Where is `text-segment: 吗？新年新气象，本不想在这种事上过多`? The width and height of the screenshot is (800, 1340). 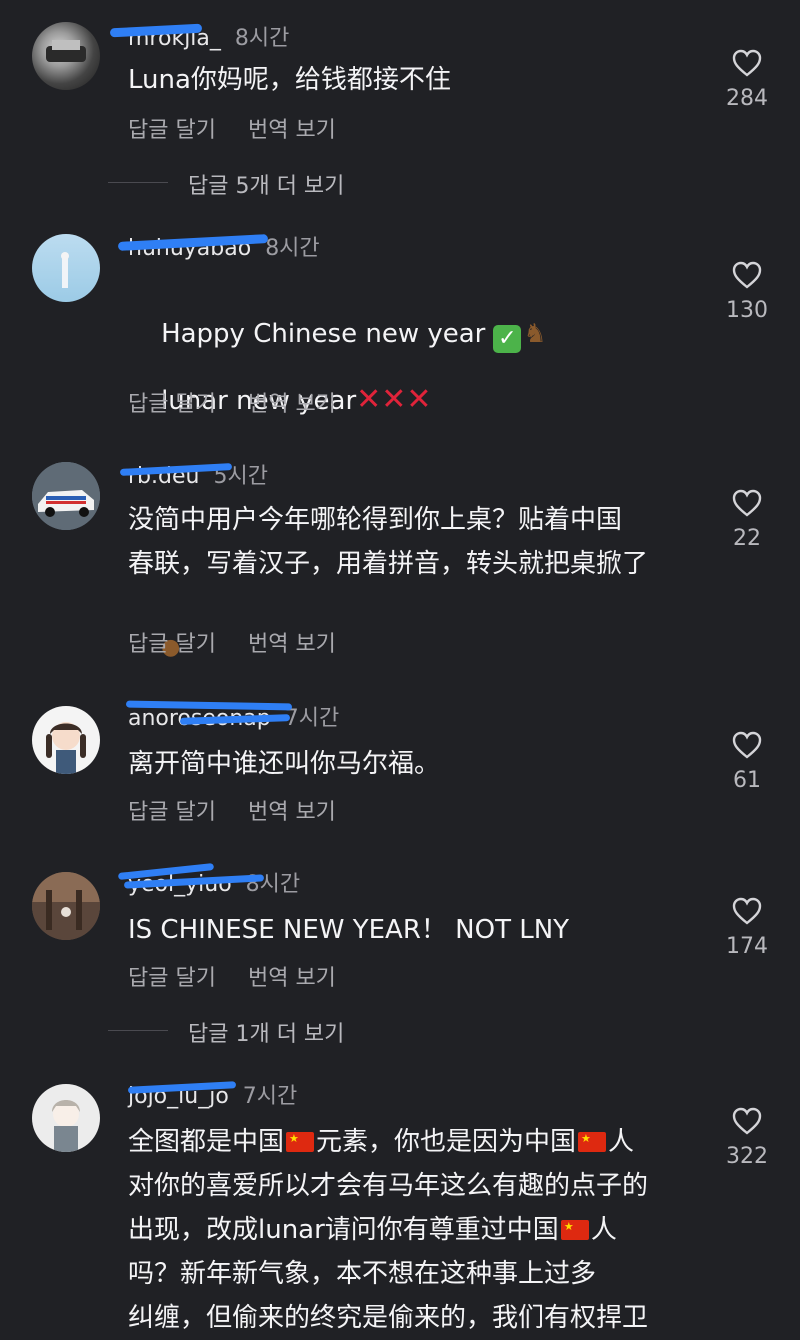 text-segment: 吗？新年新气象，本不想在这种事上过多 is located at coordinates (362, 1274).